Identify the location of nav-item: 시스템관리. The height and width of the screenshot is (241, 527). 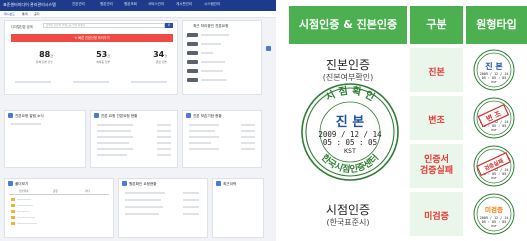
(212, 4).